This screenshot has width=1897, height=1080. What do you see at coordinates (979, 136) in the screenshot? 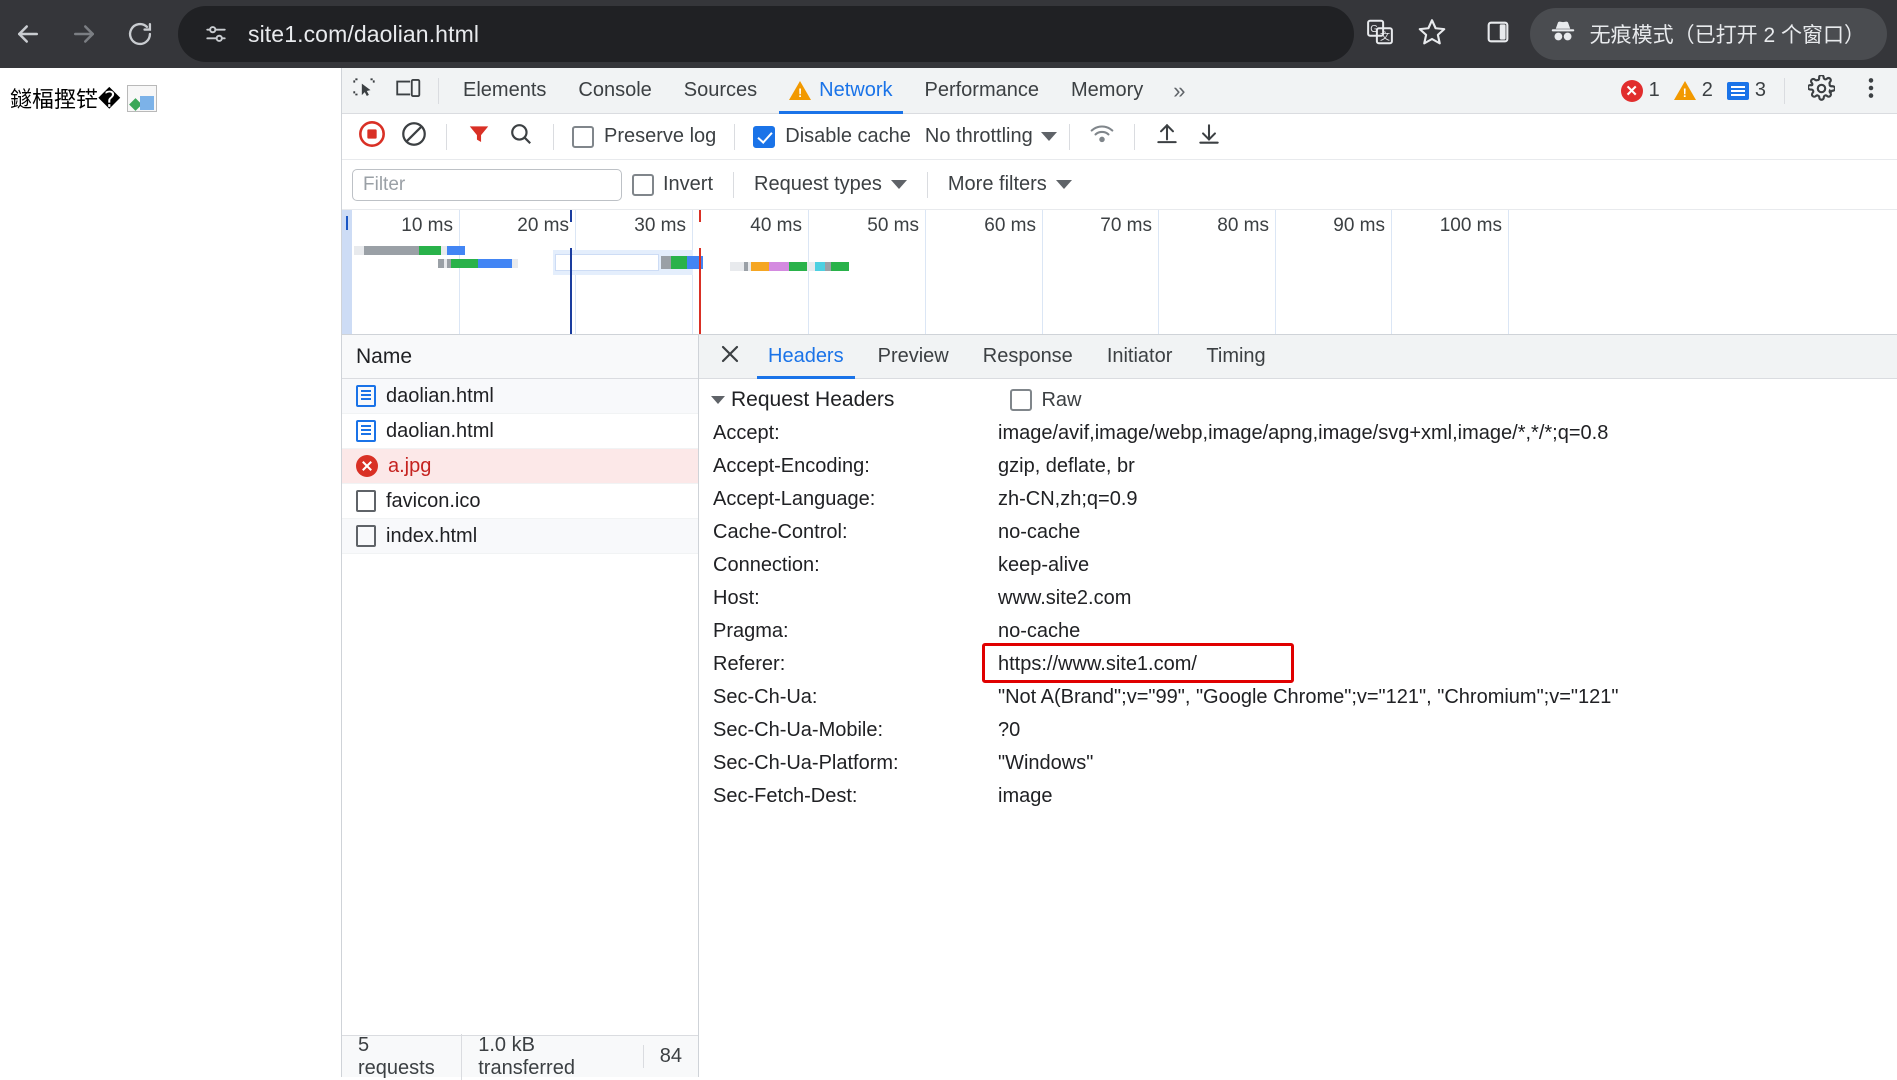
I see `throttling-select: No throttling` at bounding box center [979, 136].